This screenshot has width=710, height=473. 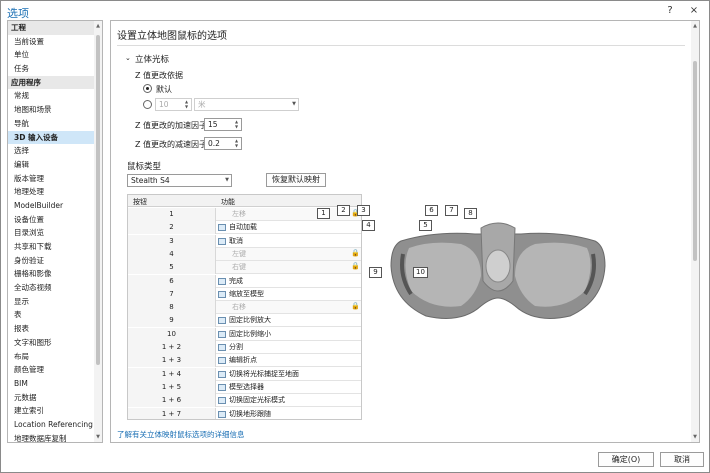 I want to click on table-row: 1 + 7 切换地形跟随, so click(x=244, y=413).